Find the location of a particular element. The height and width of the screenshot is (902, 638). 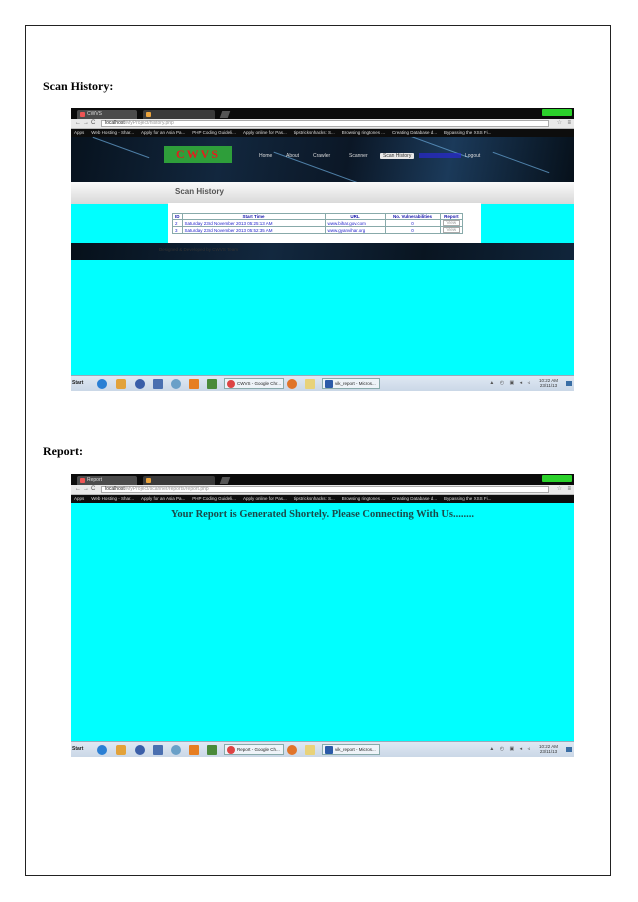

url-host: localhost is located at coordinates (115, 489).